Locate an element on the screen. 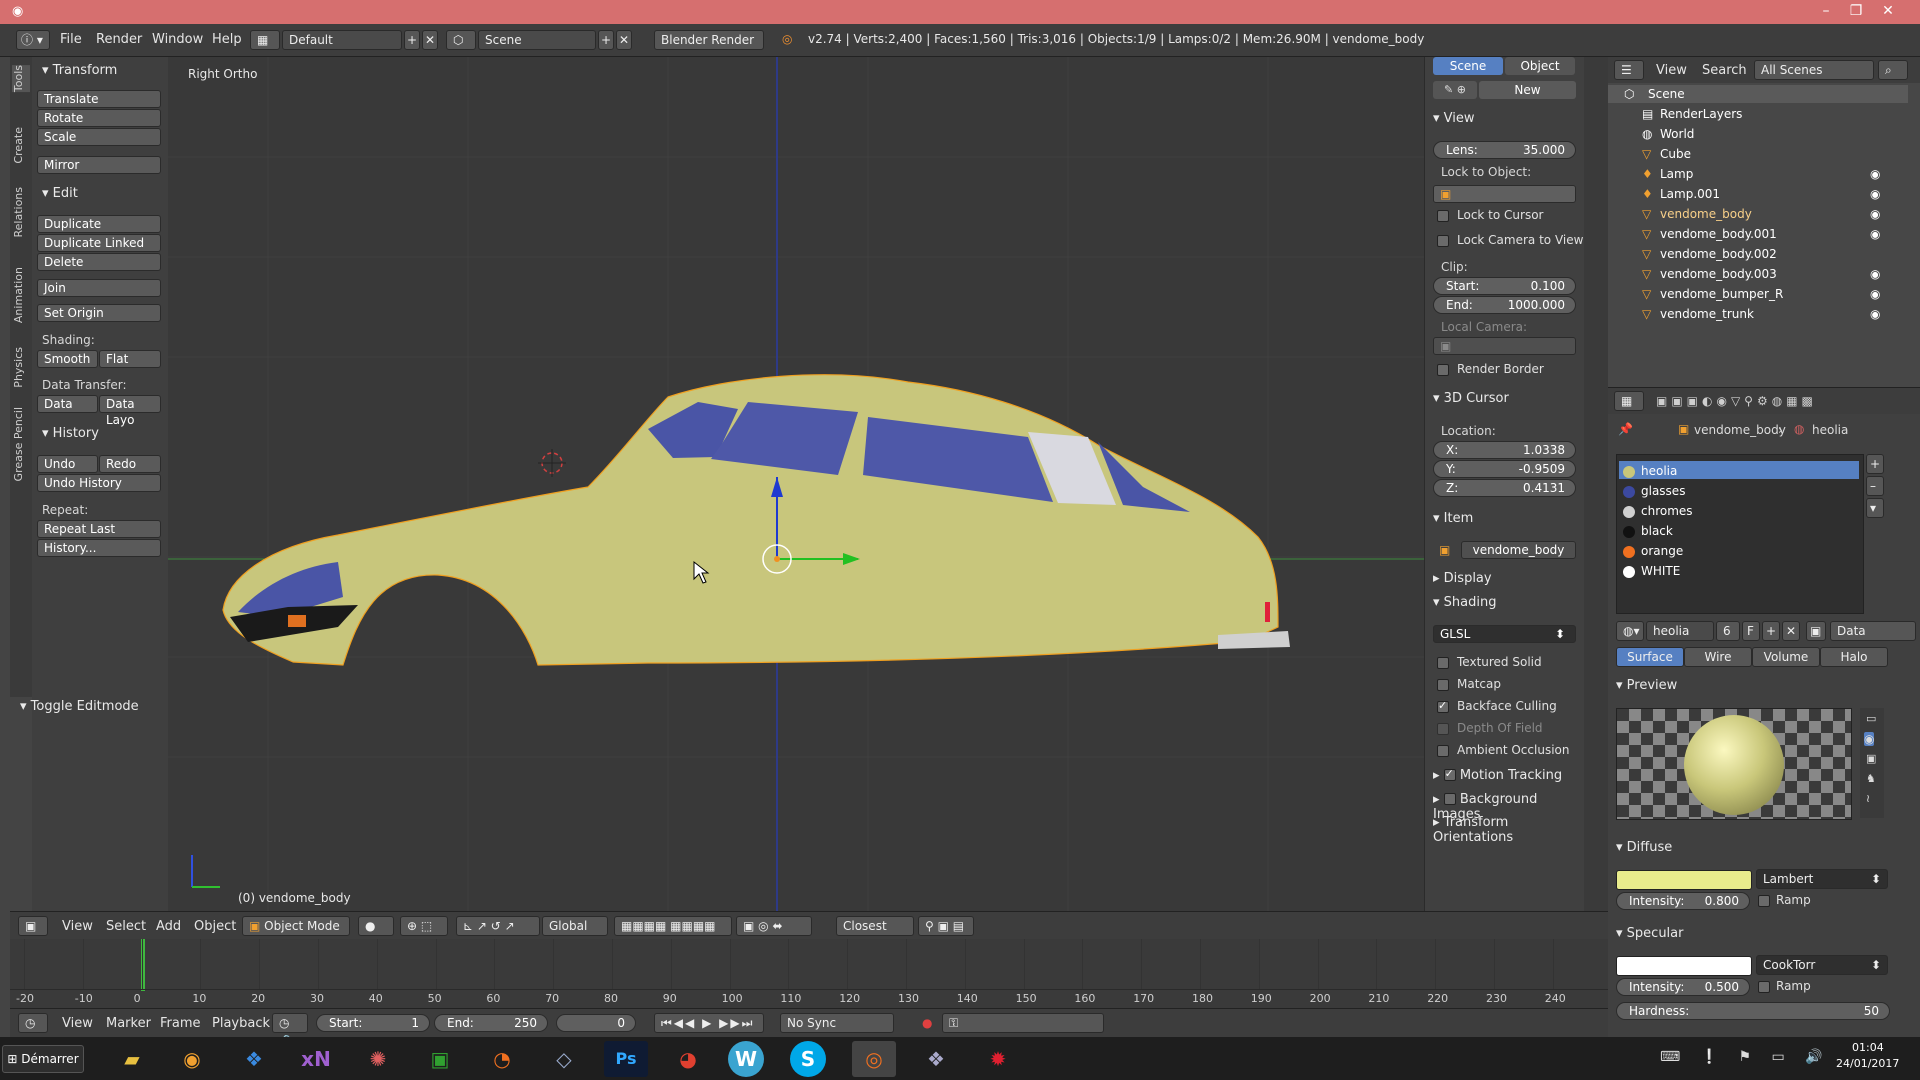 The width and height of the screenshot is (1920, 1080). material-slot-item: WHITE is located at coordinates (1738, 571).